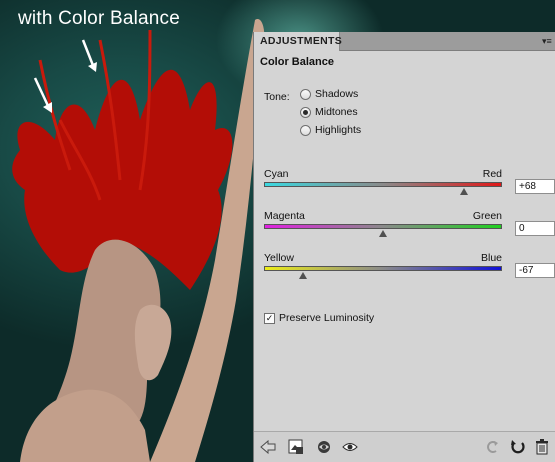 The width and height of the screenshot is (555, 462). I want to click on caption-text: with Color Balance, so click(99, 18).